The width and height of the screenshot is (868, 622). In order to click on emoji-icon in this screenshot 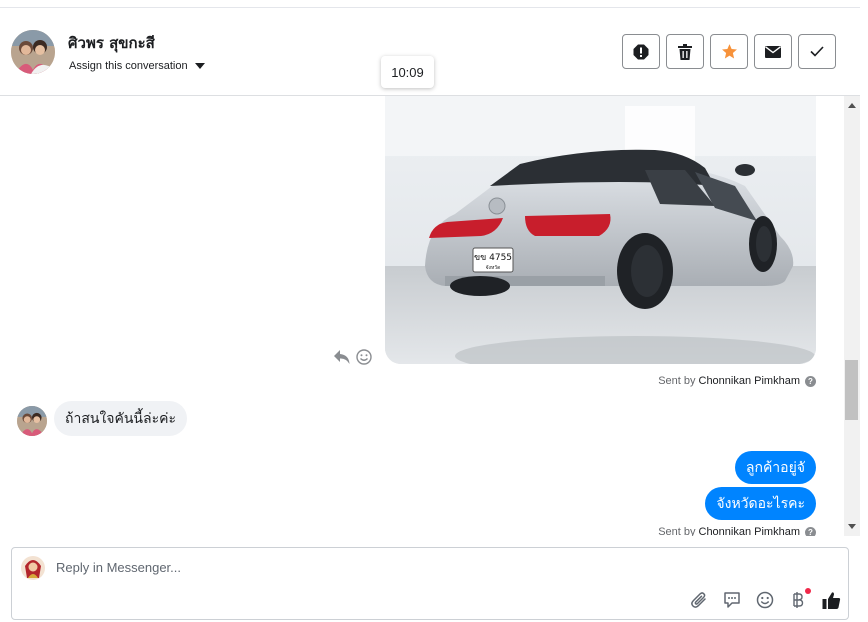, I will do `click(765, 600)`.